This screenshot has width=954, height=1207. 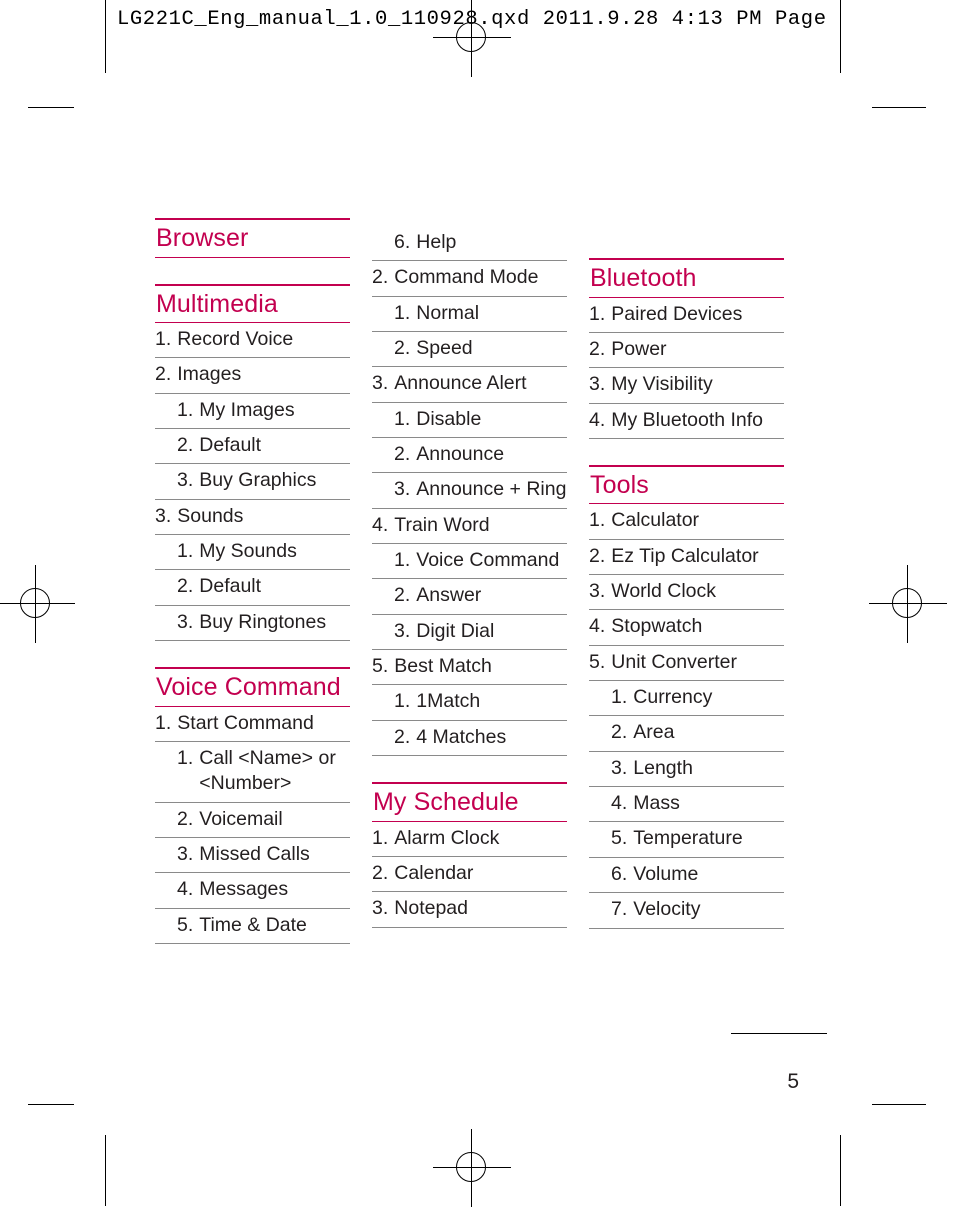 I want to click on menu-item-label: Best Match, so click(x=443, y=666).